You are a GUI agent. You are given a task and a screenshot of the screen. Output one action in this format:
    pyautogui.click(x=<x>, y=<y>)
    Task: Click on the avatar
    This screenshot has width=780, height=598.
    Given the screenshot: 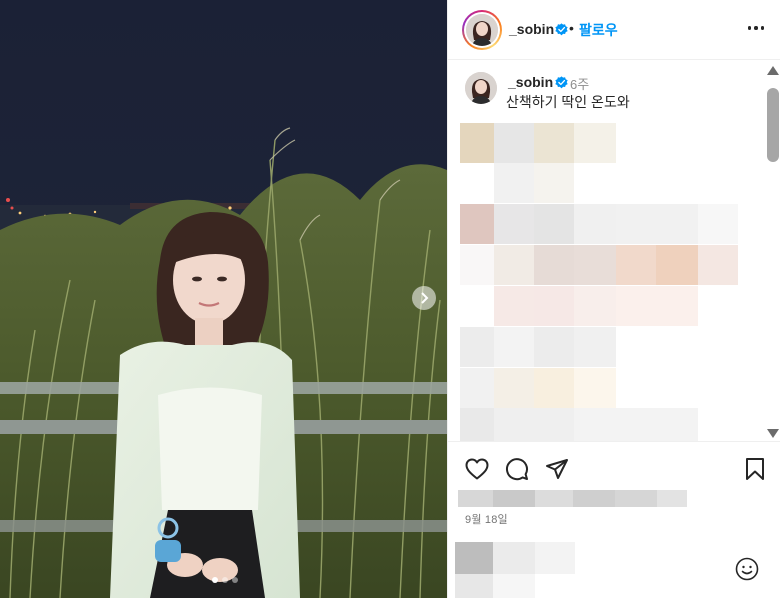 What is the action you would take?
    pyautogui.click(x=482, y=30)
    